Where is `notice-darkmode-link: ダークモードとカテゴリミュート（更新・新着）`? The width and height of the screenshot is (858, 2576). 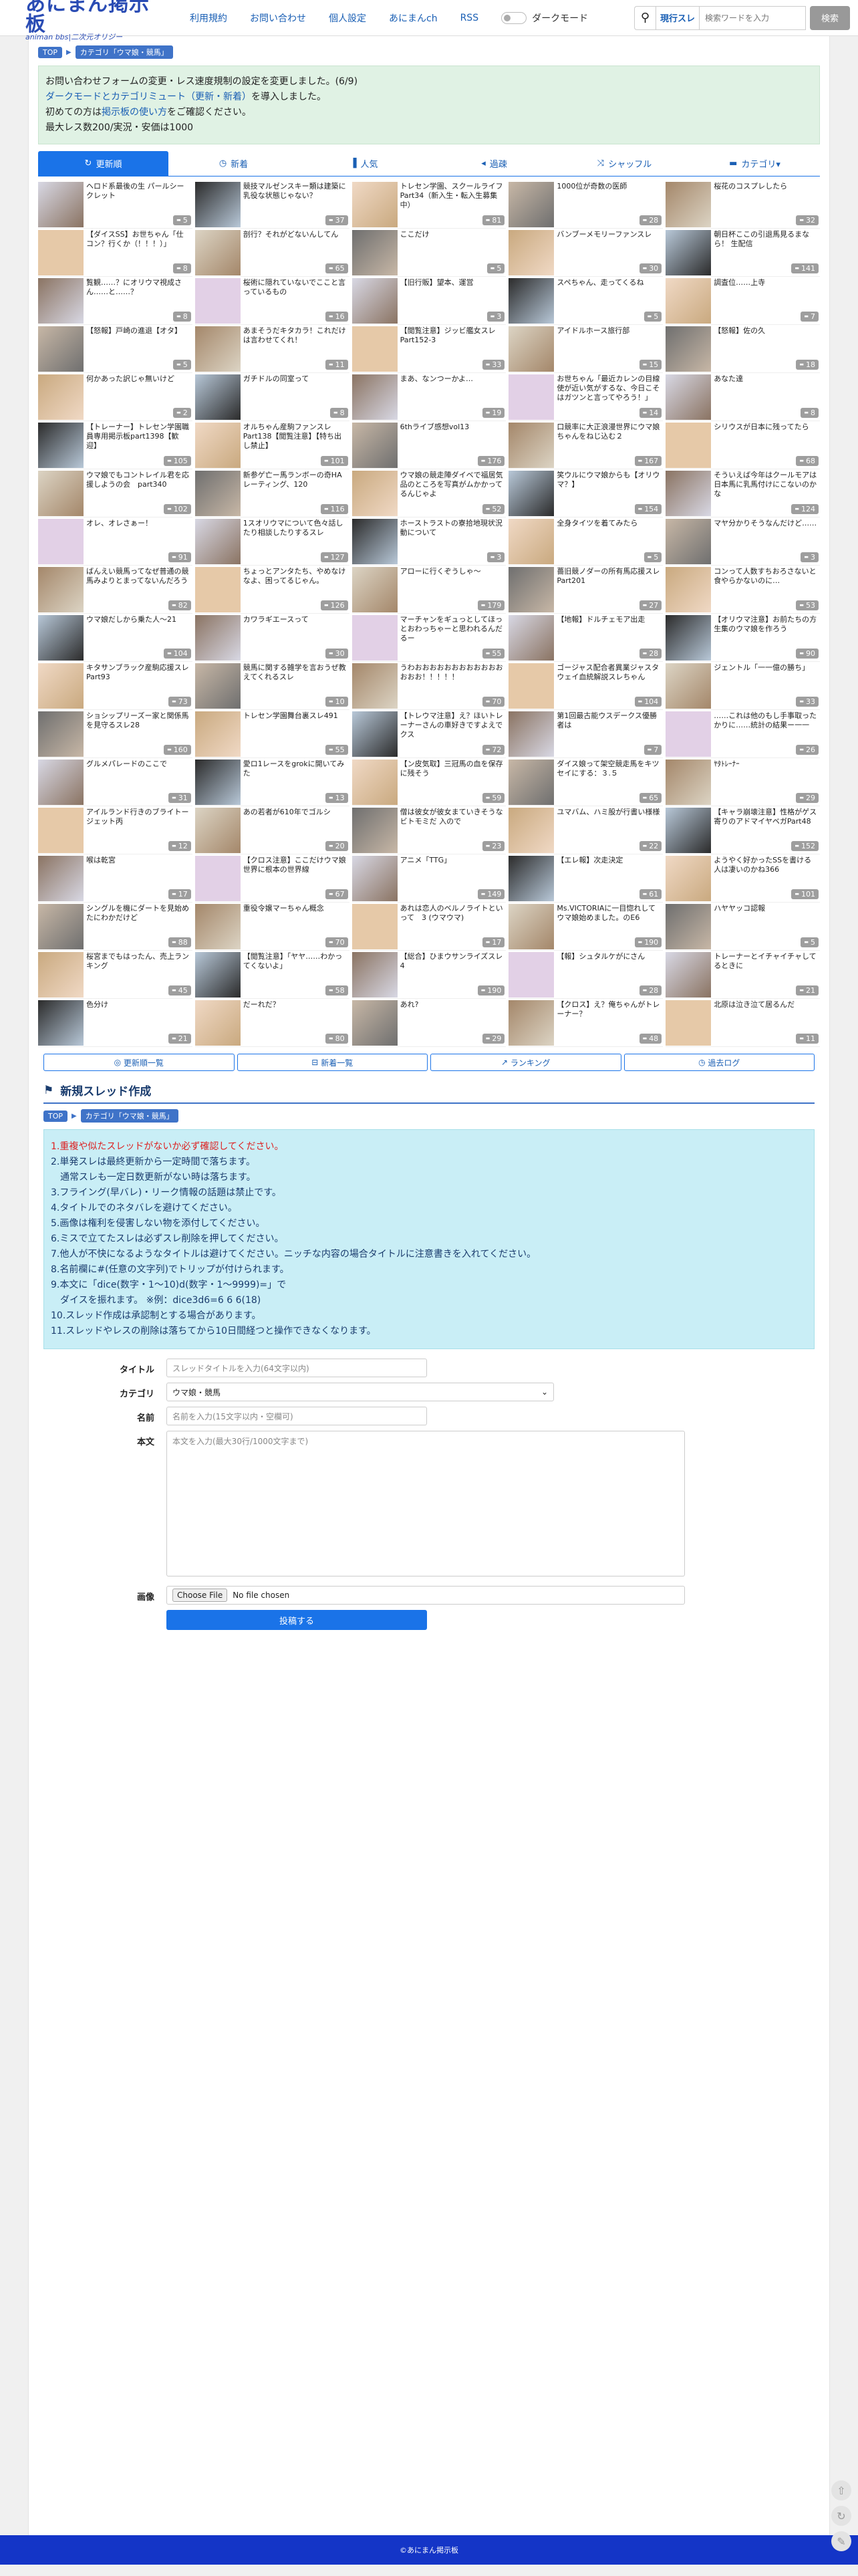
notice-darkmode-link: ダークモードとカテゴリミュート（更新・新着） is located at coordinates (148, 97).